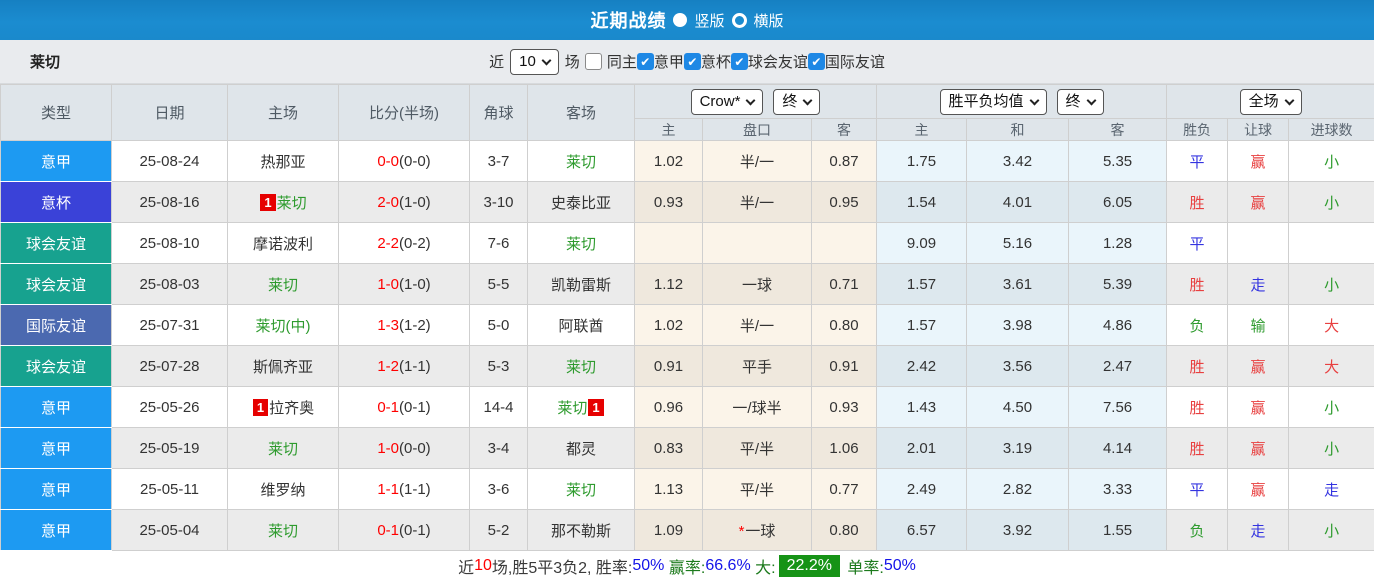  Describe the element at coordinates (56, 202) in the screenshot. I see `match-type-badge: 意杯` at that location.